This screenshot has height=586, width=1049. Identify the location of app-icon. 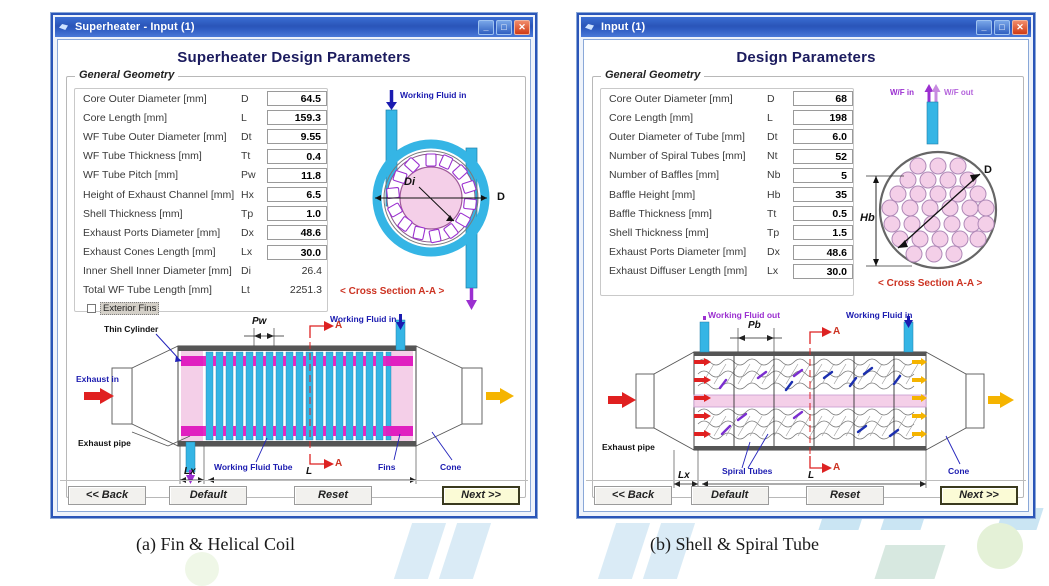
(590, 27).